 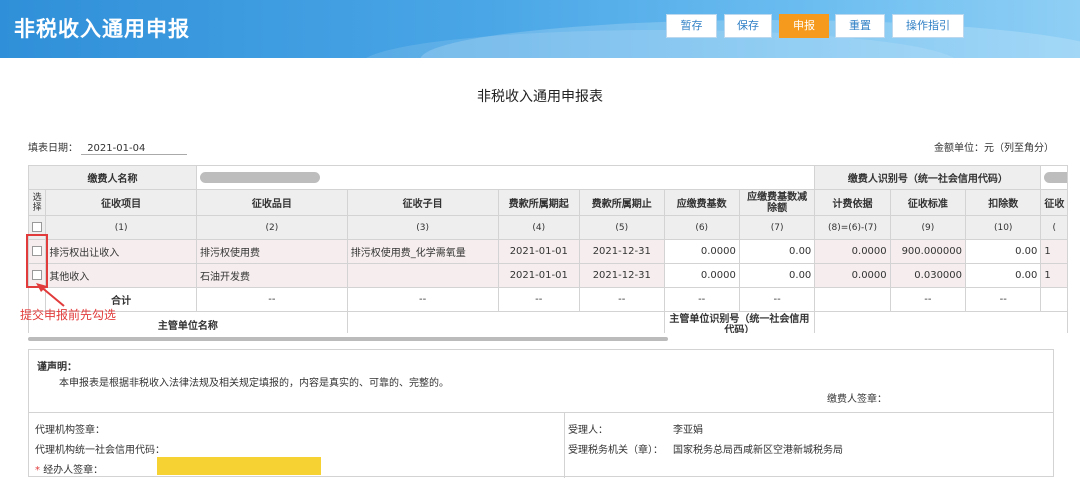 What do you see at coordinates (272, 227) in the screenshot?
I see `col-number: (2)` at bounding box center [272, 227].